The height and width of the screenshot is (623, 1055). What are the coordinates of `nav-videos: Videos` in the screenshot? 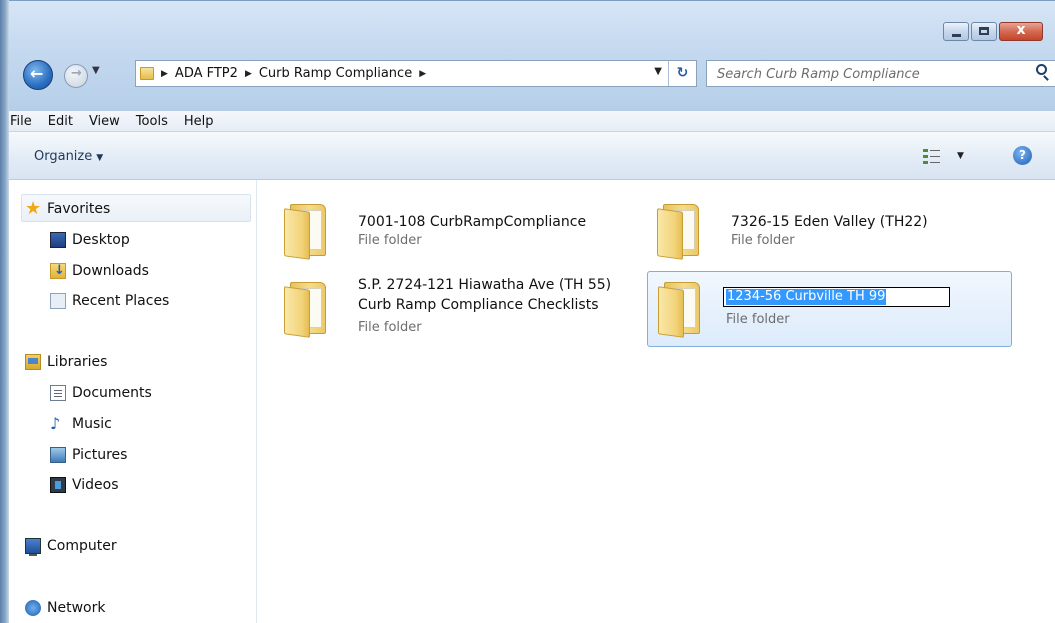 It's located at (84, 485).